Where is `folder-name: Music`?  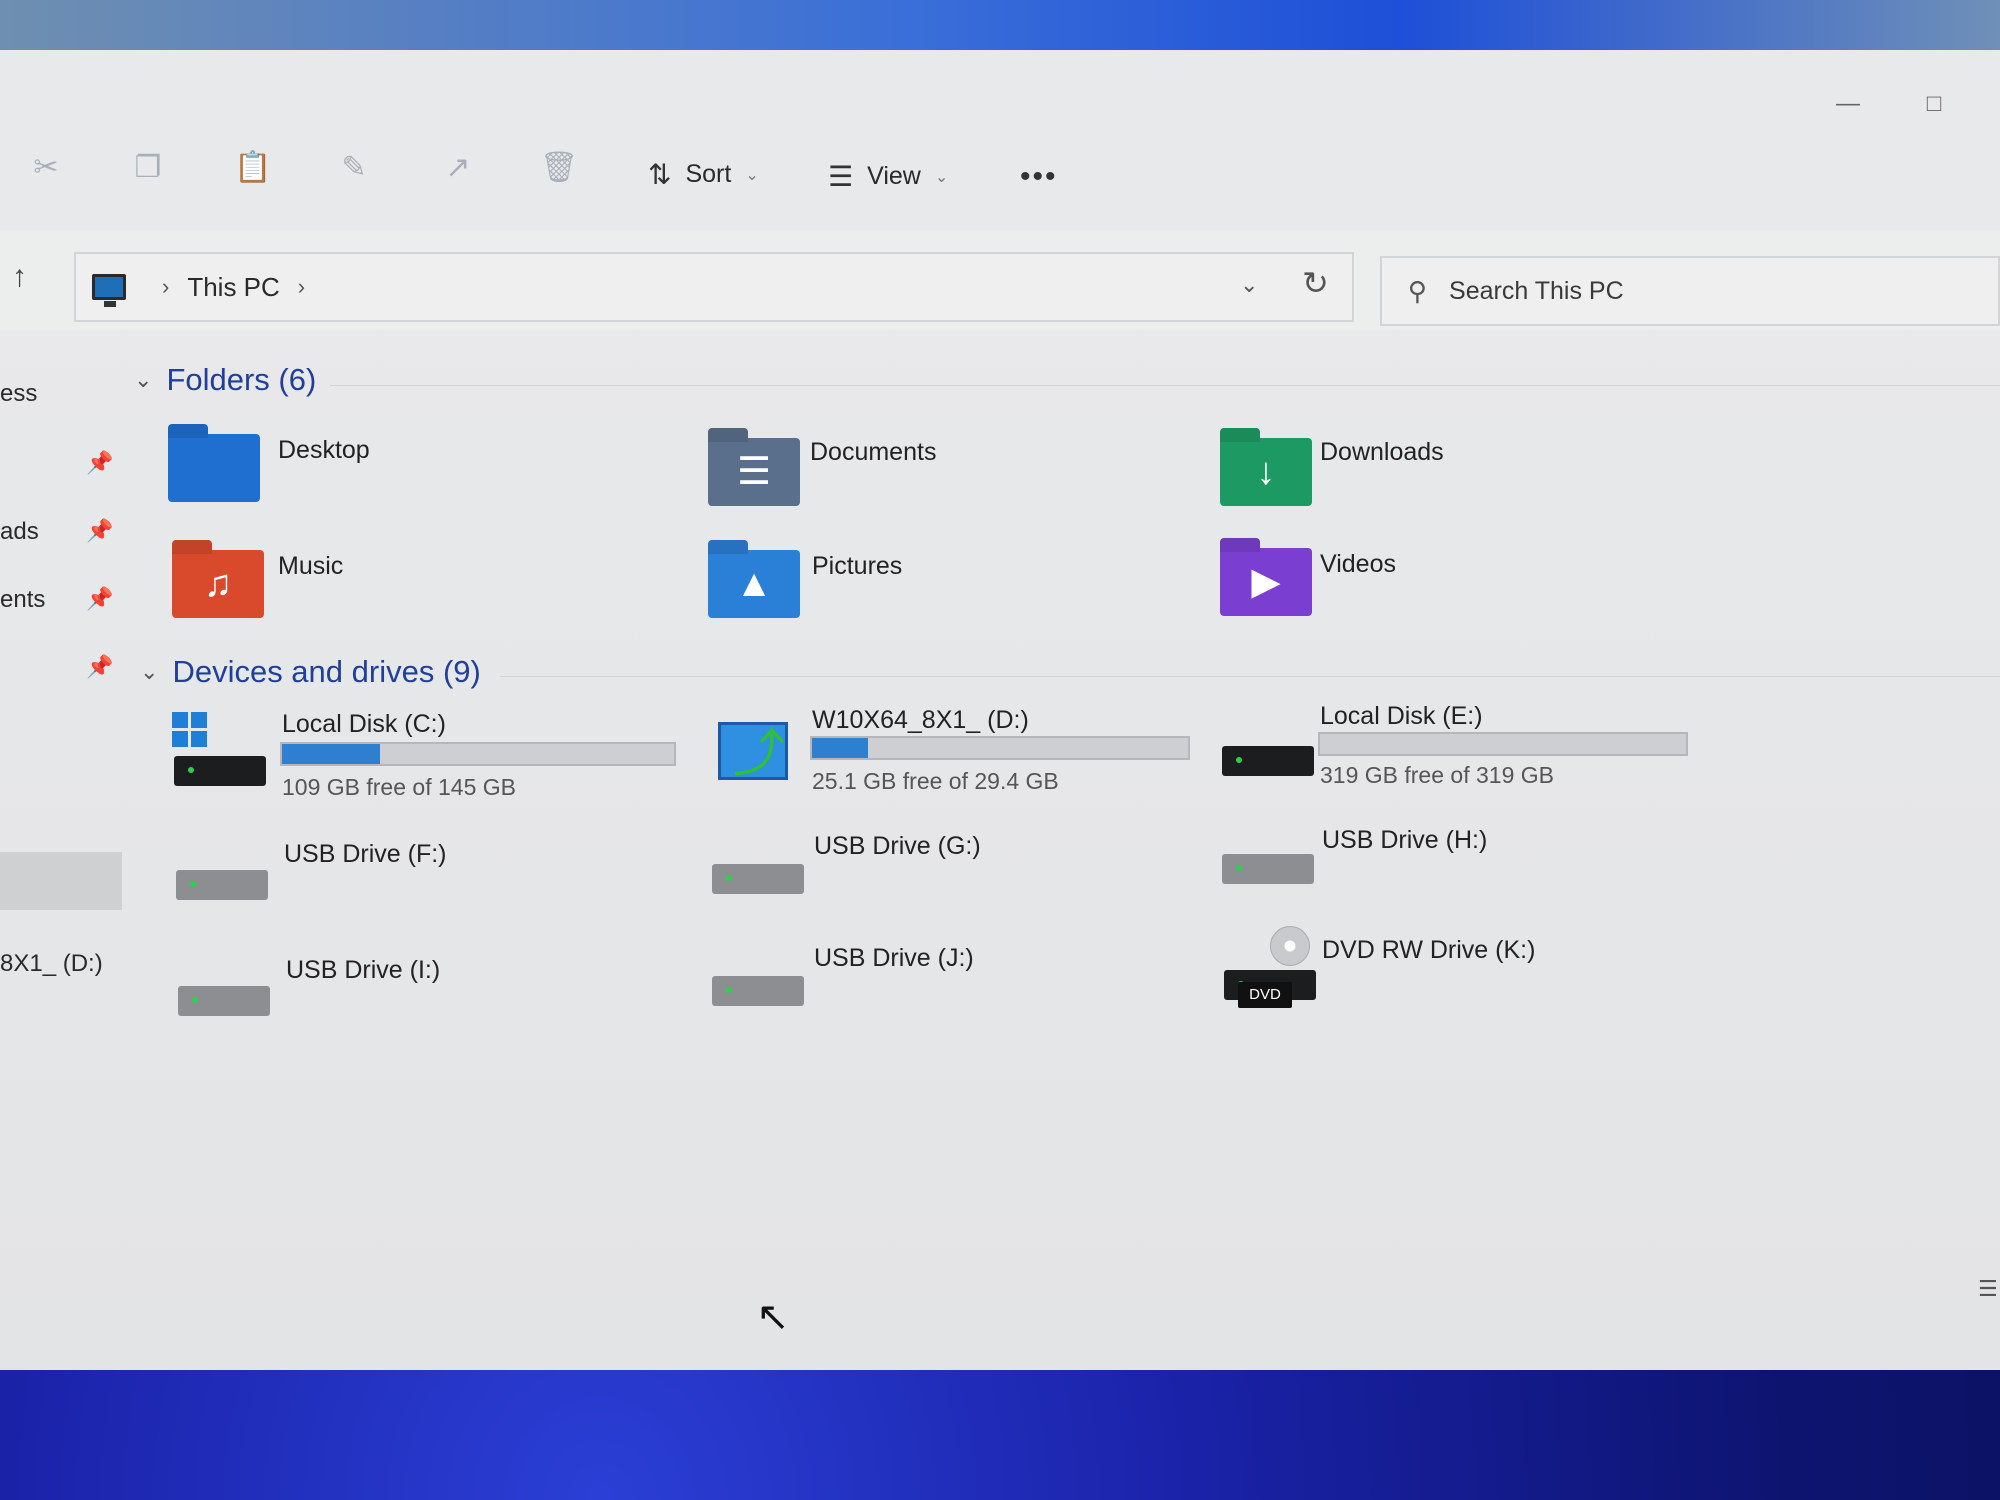
folder-name: Music is located at coordinates (311, 566).